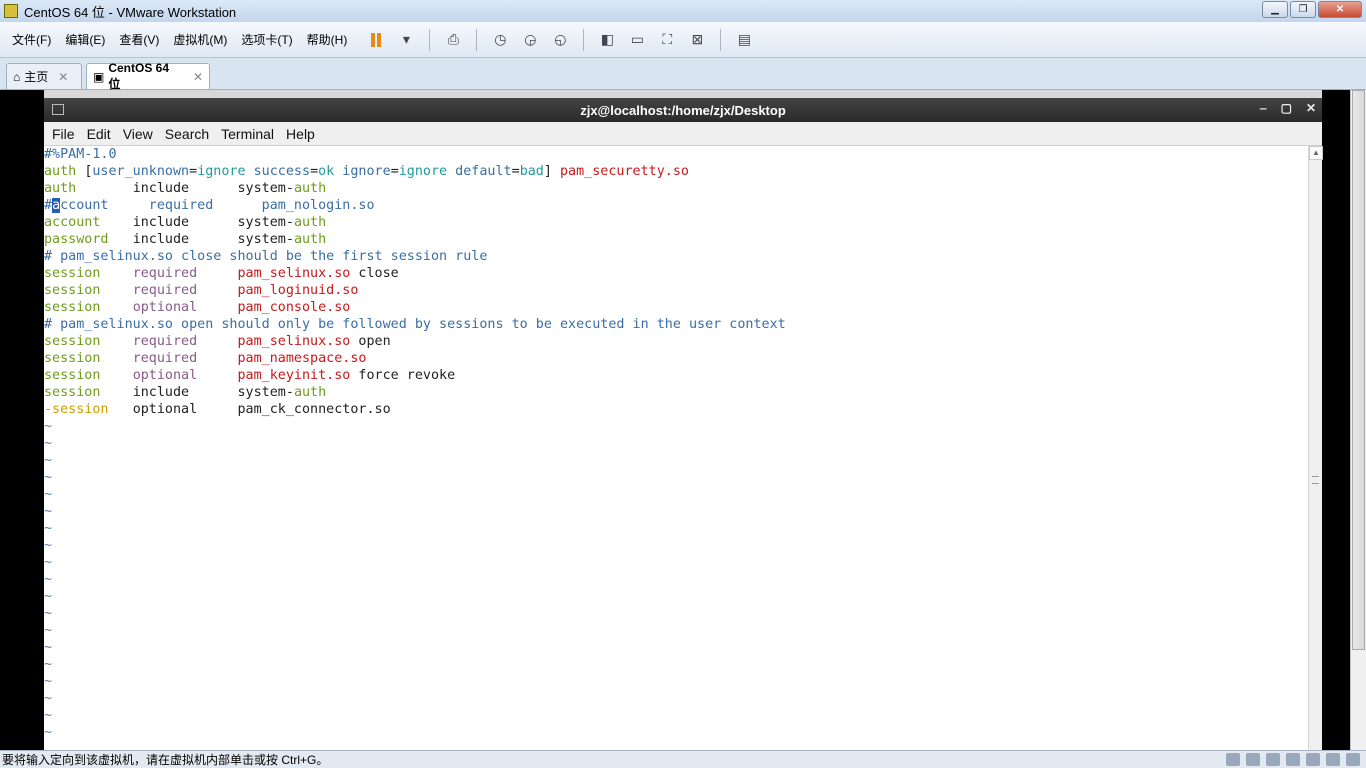  Describe the element at coordinates (683, 110) in the screenshot. I see `terminal-titlebar: zjx@localhost:/home/zjx/Desktop ‒ ▢ ✕` at that location.